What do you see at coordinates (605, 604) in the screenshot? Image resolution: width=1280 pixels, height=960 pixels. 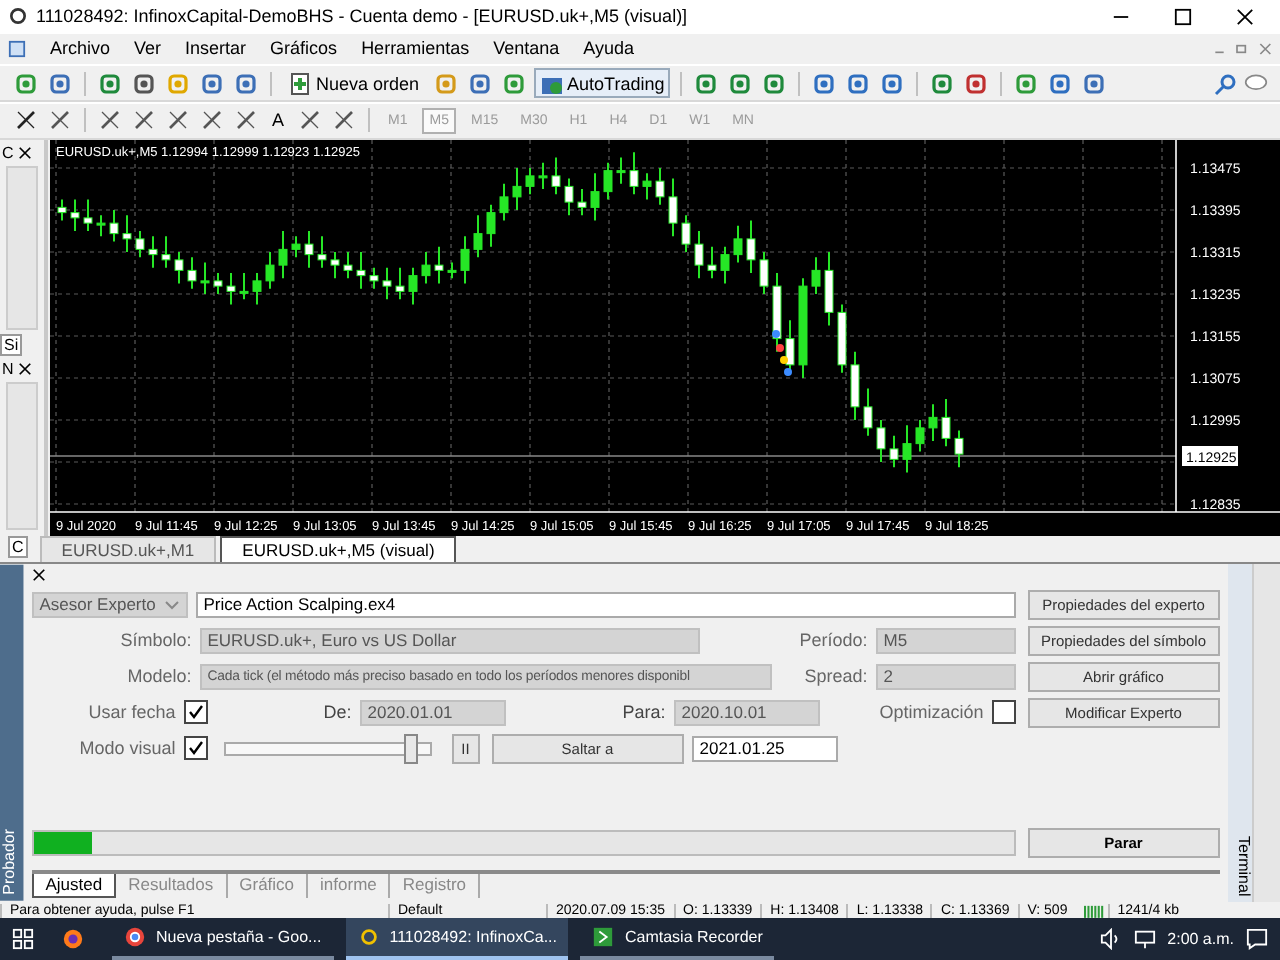 I see `expert-dropdown: Price Action Scalping.ex4` at bounding box center [605, 604].